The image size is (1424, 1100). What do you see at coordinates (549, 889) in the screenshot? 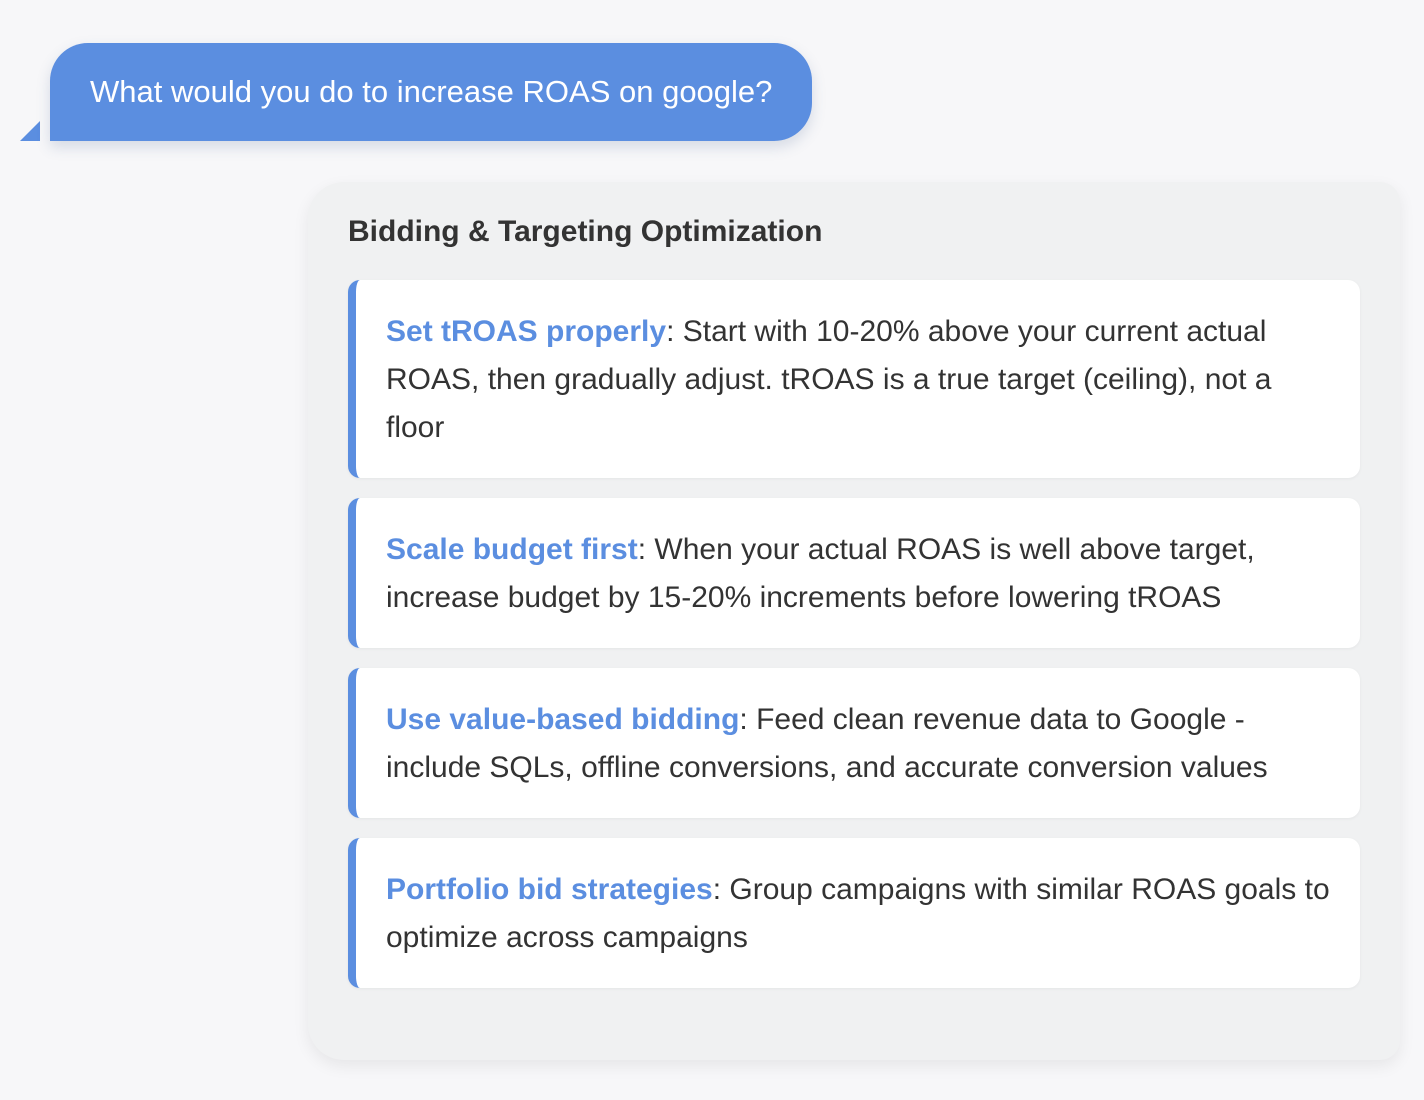
I see `tip-title: Portfolio bid strategies` at bounding box center [549, 889].